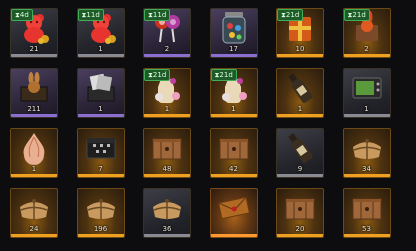  Describe the element at coordinates (233, 33) in the screenshot. I see `inventory-slot-candy-jar: 17` at that location.